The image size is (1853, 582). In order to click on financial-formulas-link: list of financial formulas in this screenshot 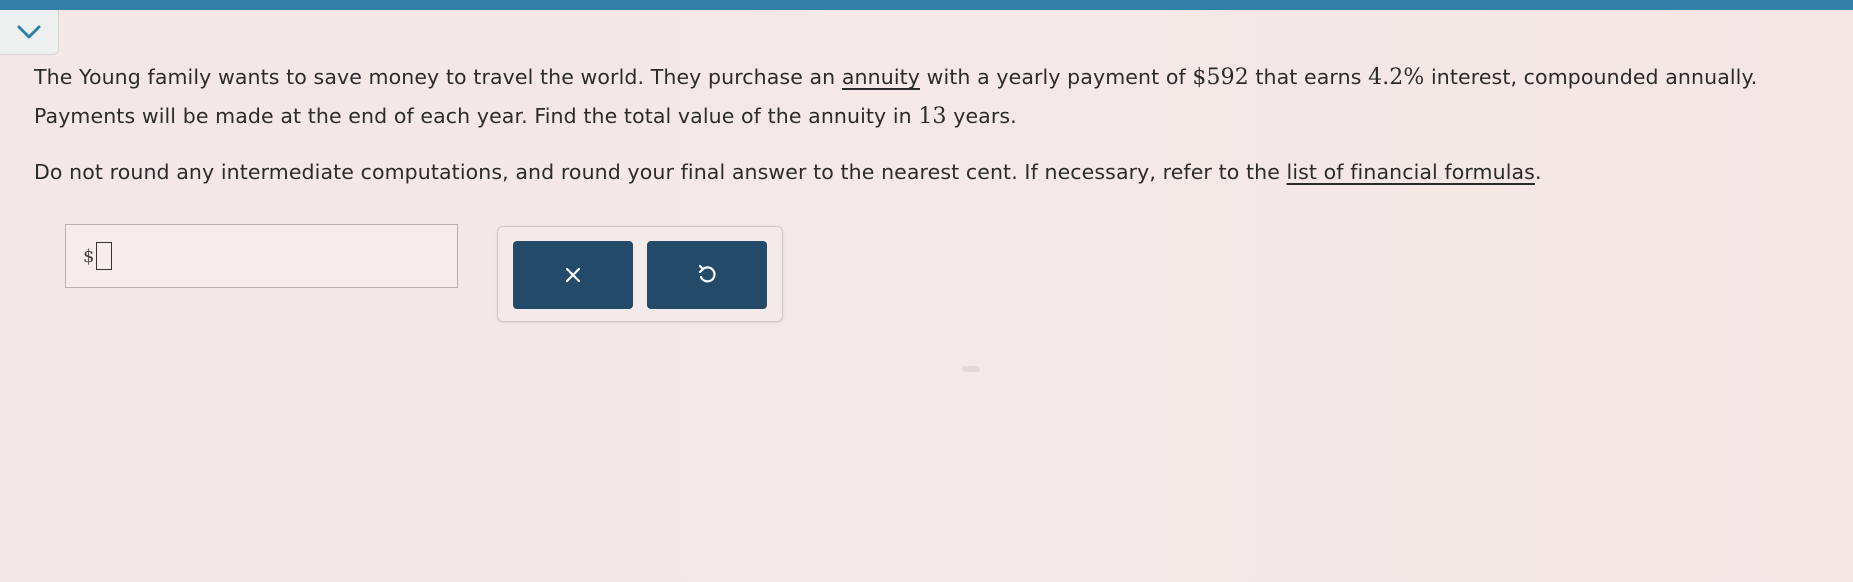, I will do `click(1411, 172)`.